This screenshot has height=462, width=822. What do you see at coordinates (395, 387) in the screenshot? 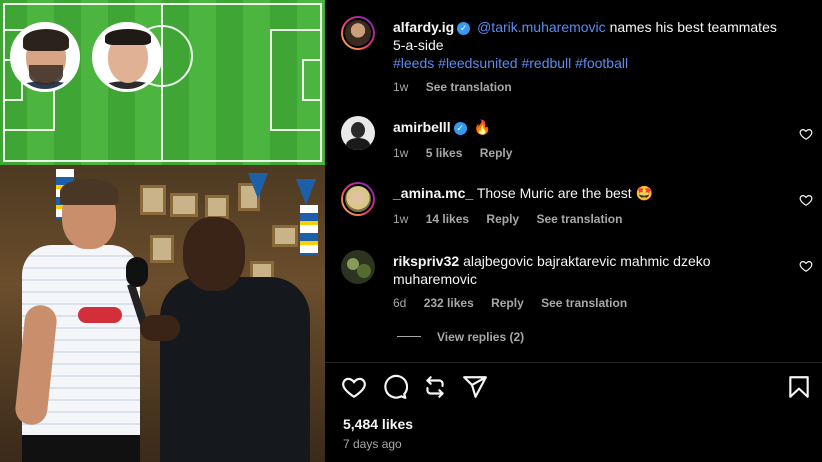
I see `comment-icon` at bounding box center [395, 387].